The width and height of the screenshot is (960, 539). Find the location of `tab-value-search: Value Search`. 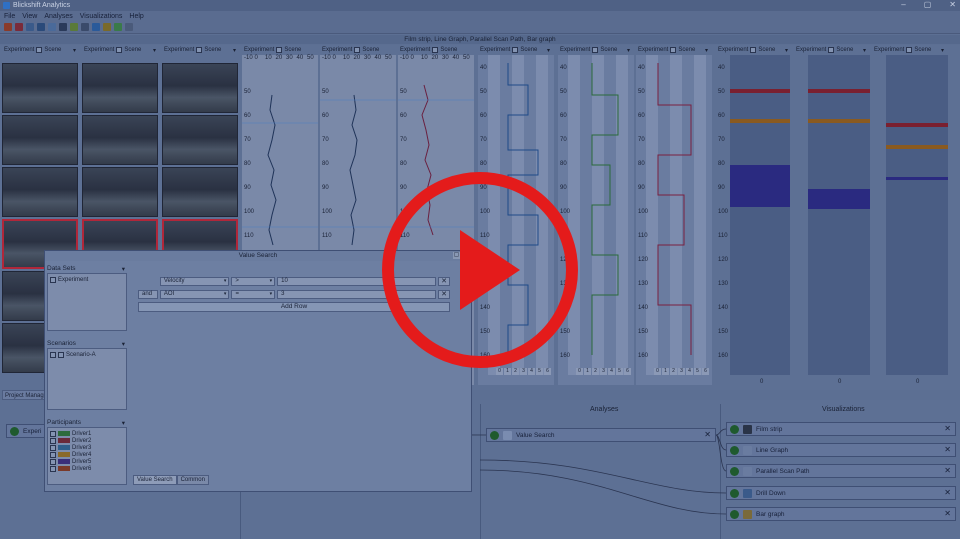

tab-value-search: Value Search is located at coordinates (155, 480).